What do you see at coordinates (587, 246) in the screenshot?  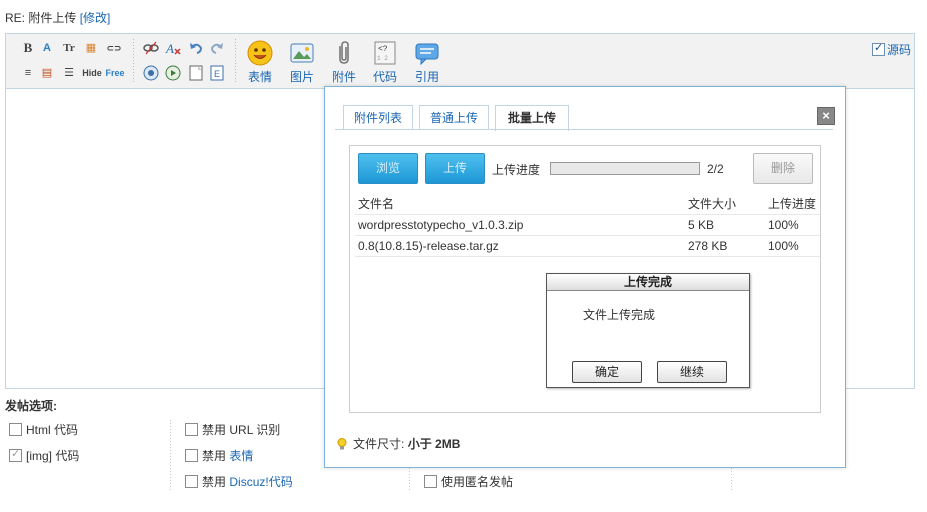 I see `table-row: 0.8(10.8.15)-release.tar.gz 278 KB 100%` at bounding box center [587, 246].